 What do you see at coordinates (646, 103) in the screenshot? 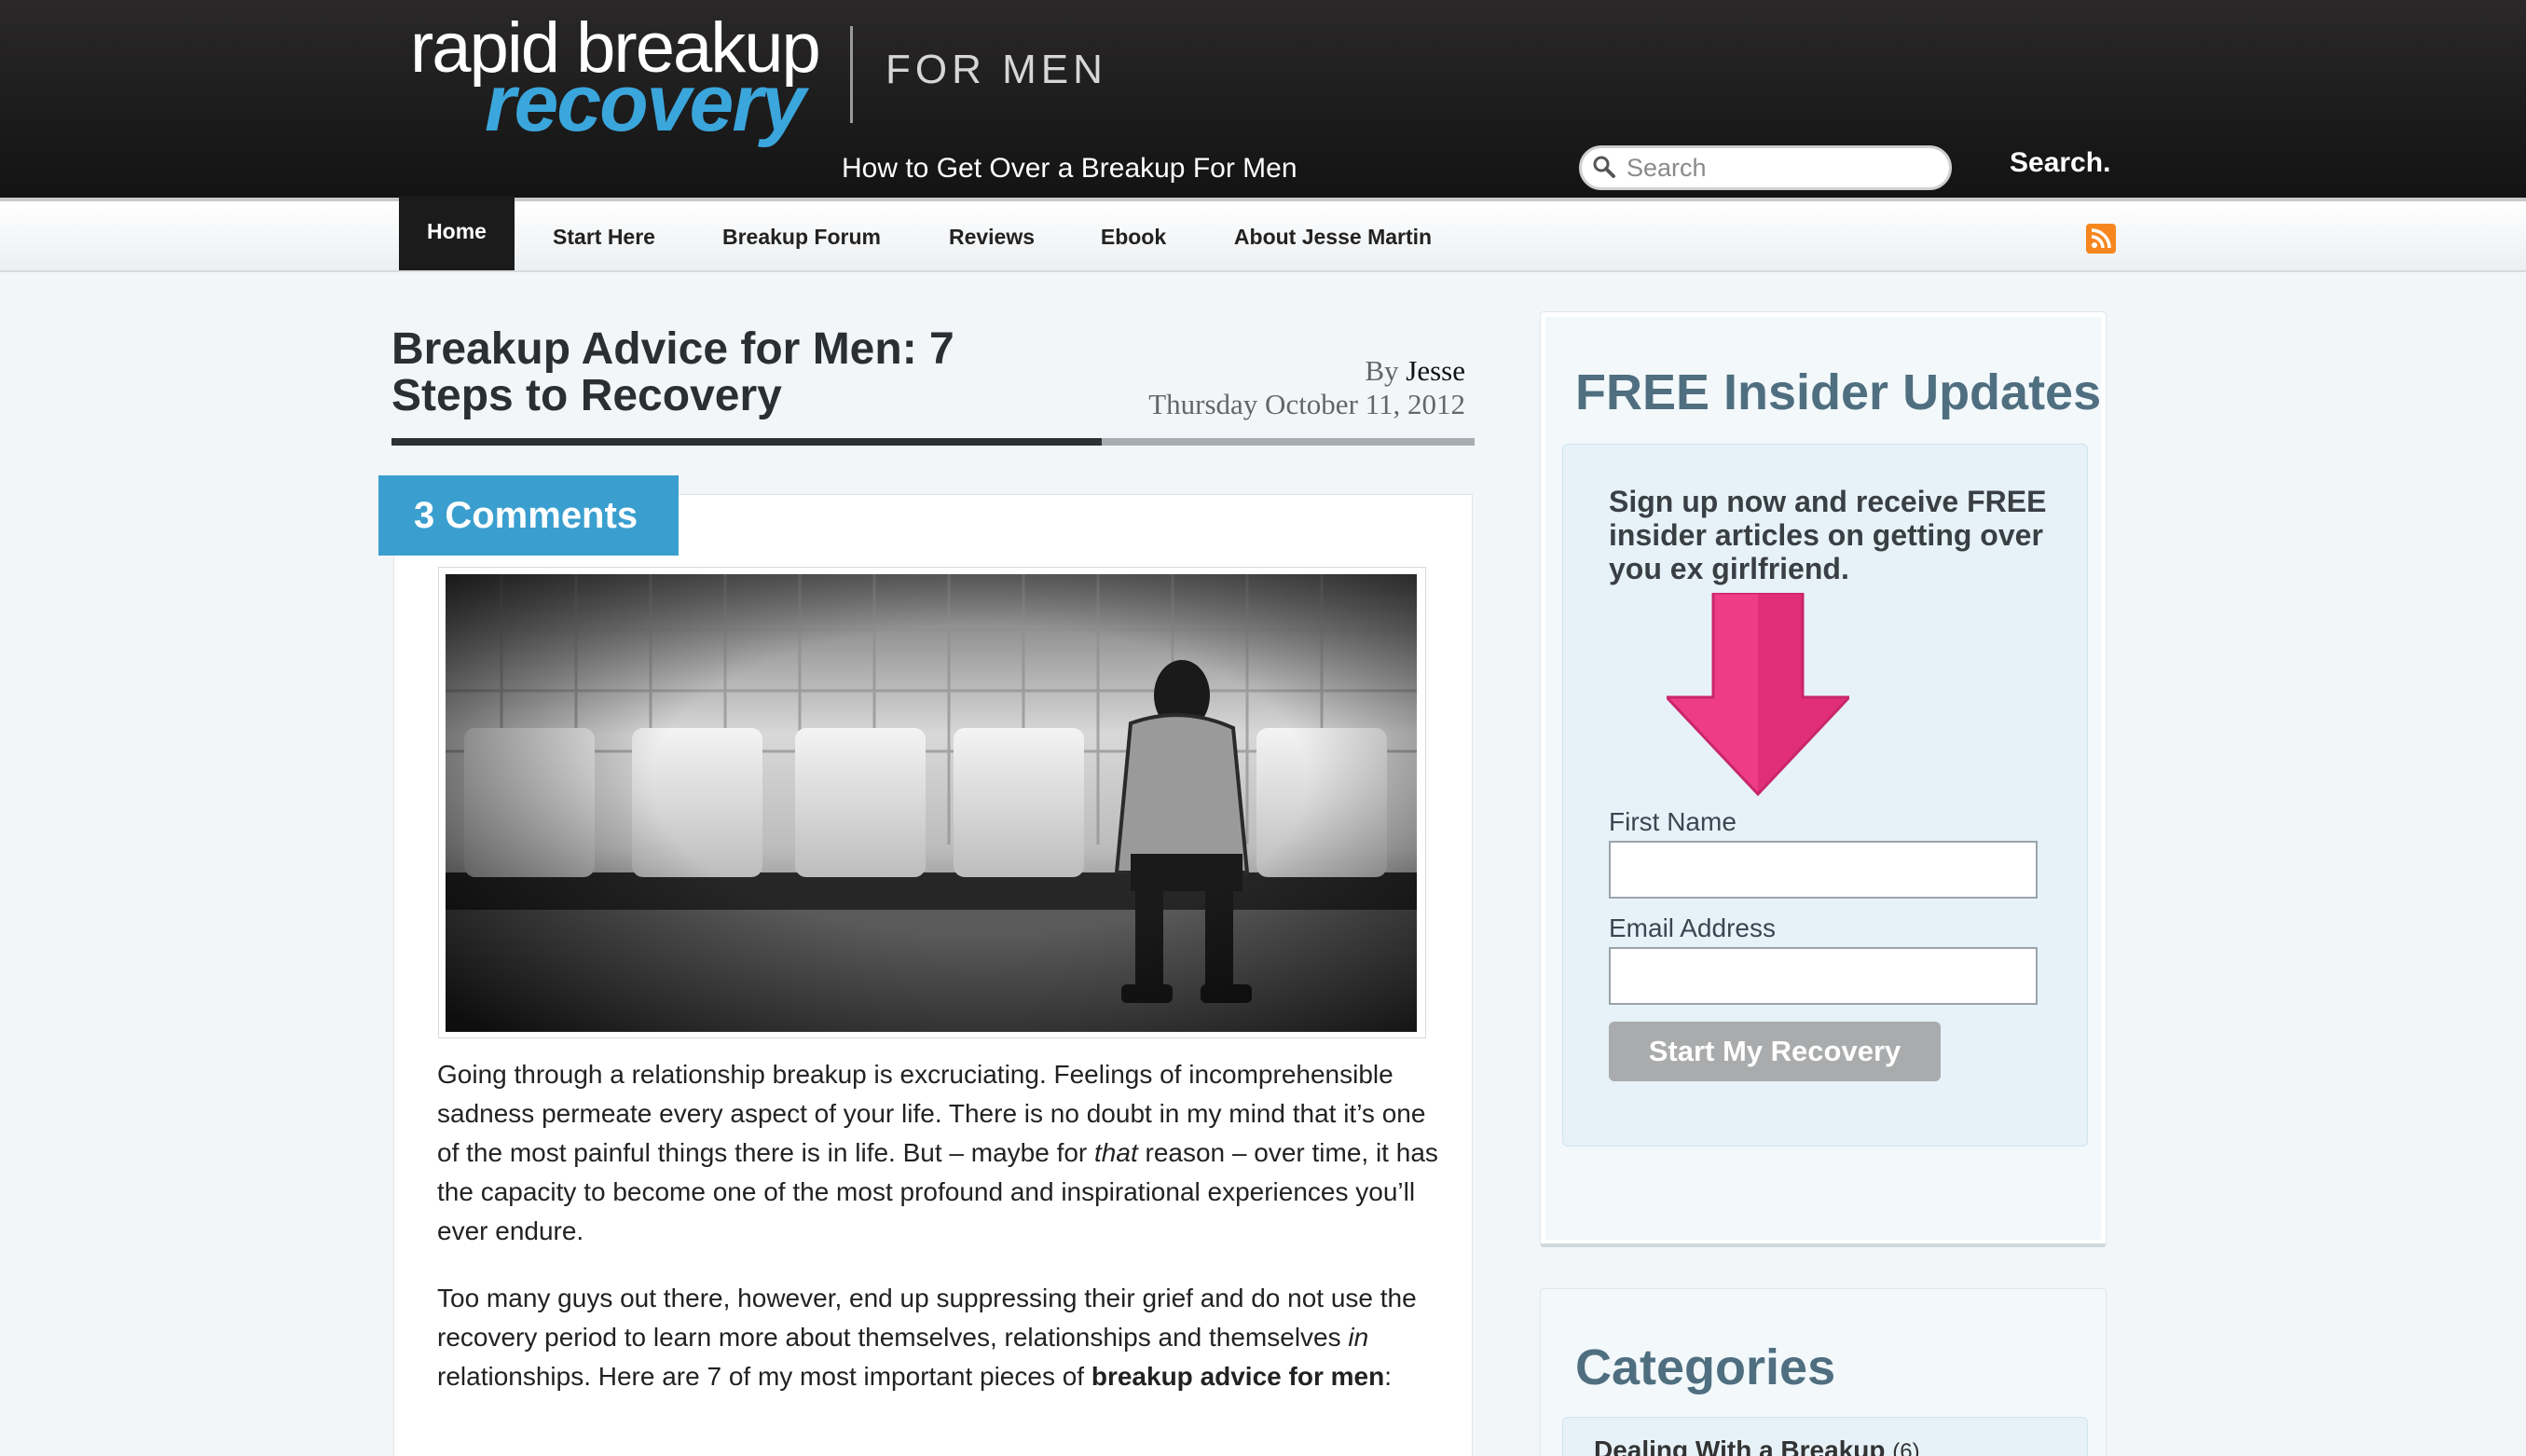
I see `logo-text-bottom: recovery` at bounding box center [646, 103].